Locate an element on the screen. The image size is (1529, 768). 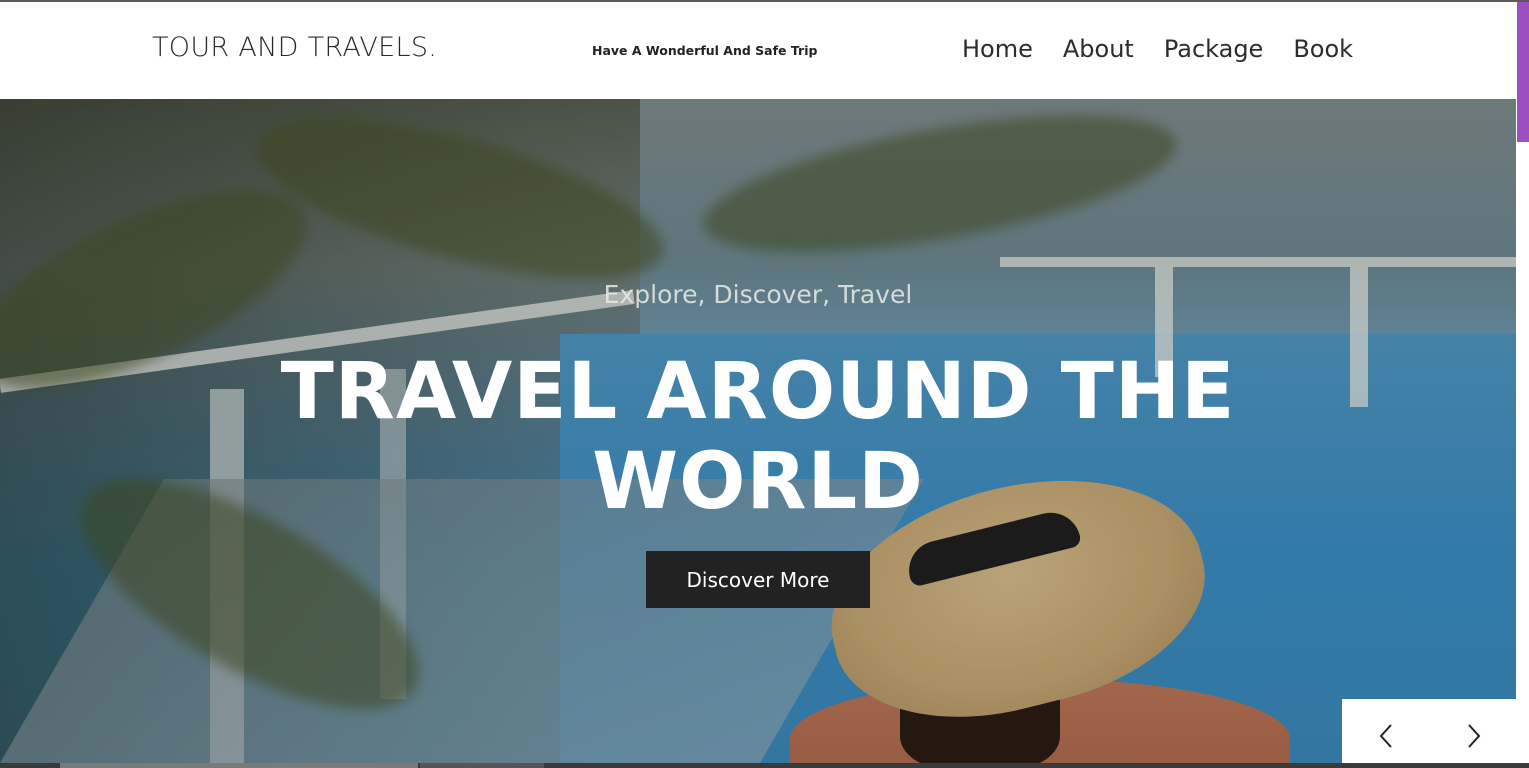
nav-home: Home is located at coordinates (997, 49).